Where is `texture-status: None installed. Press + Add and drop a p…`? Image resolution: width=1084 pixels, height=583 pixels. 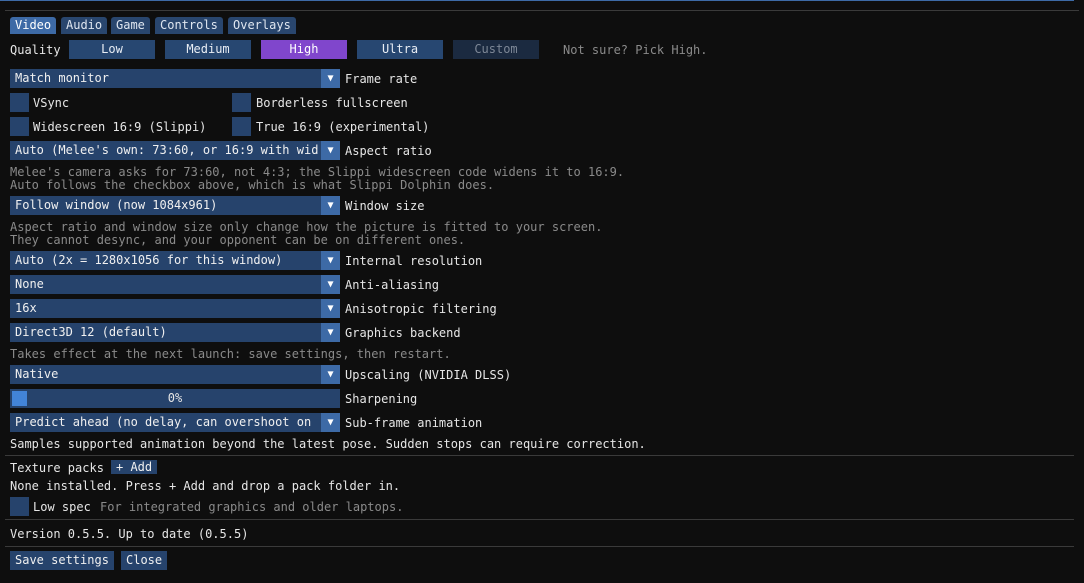
texture-status: None installed. Press + Add and drop a p… is located at coordinates (205, 486).